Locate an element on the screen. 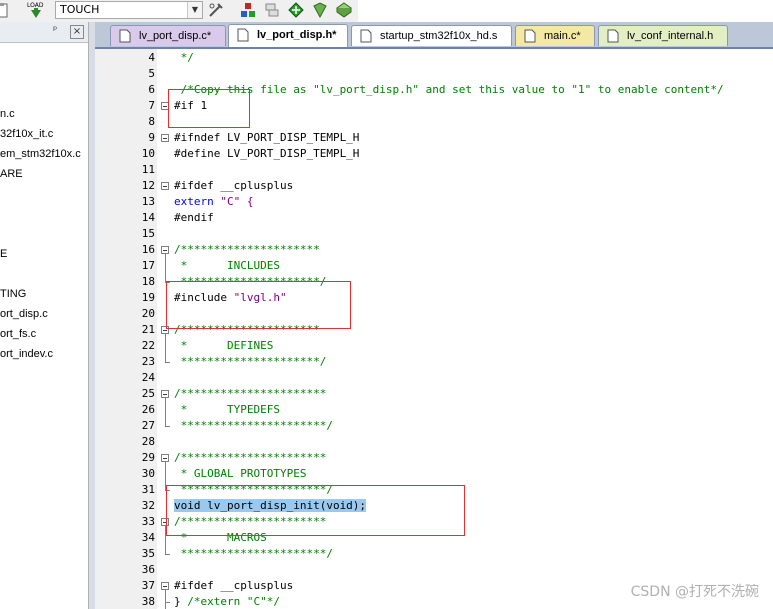  code-line: *********************/ is located at coordinates (250, 362).